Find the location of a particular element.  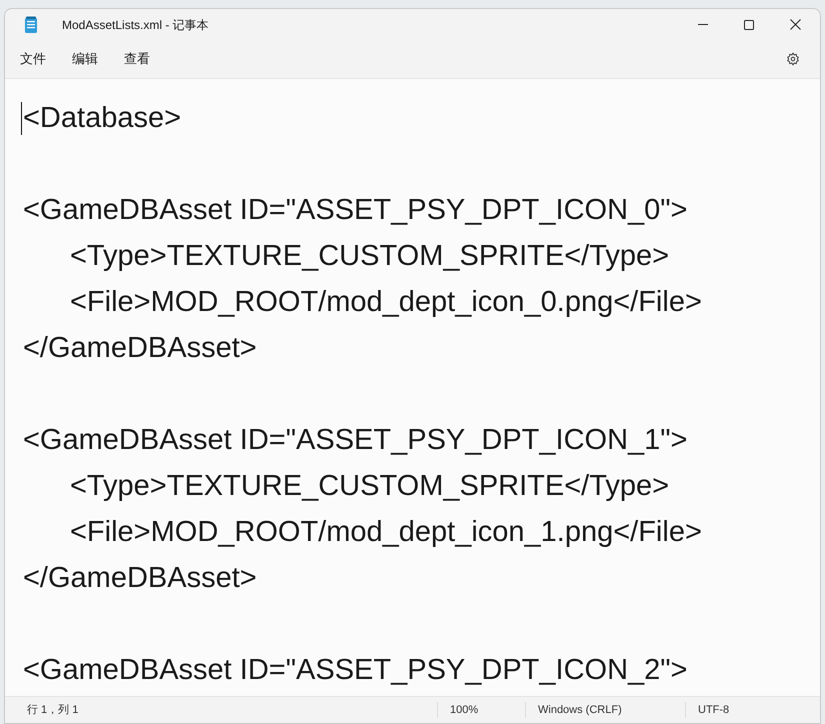

code-line: <GameDBAsset ID="ASSET_PSY_DPT_ICON_0"> is located at coordinates (355, 210).